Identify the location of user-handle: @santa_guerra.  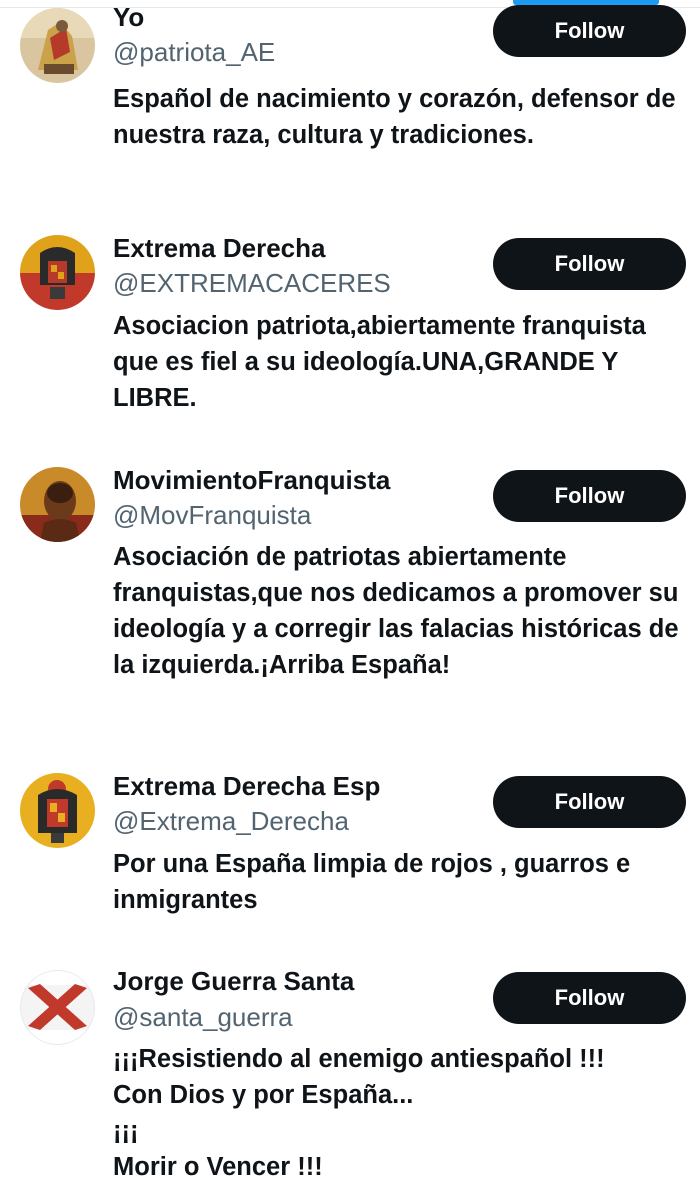
(203, 1017).